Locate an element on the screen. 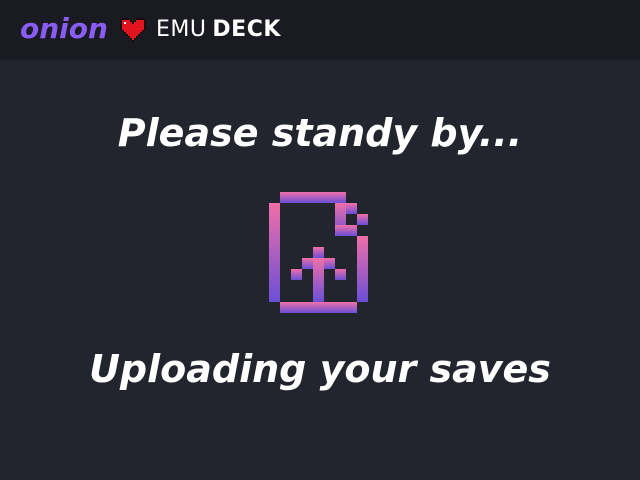  upload-status-text: Uploading your saves is located at coordinates (320, 369).